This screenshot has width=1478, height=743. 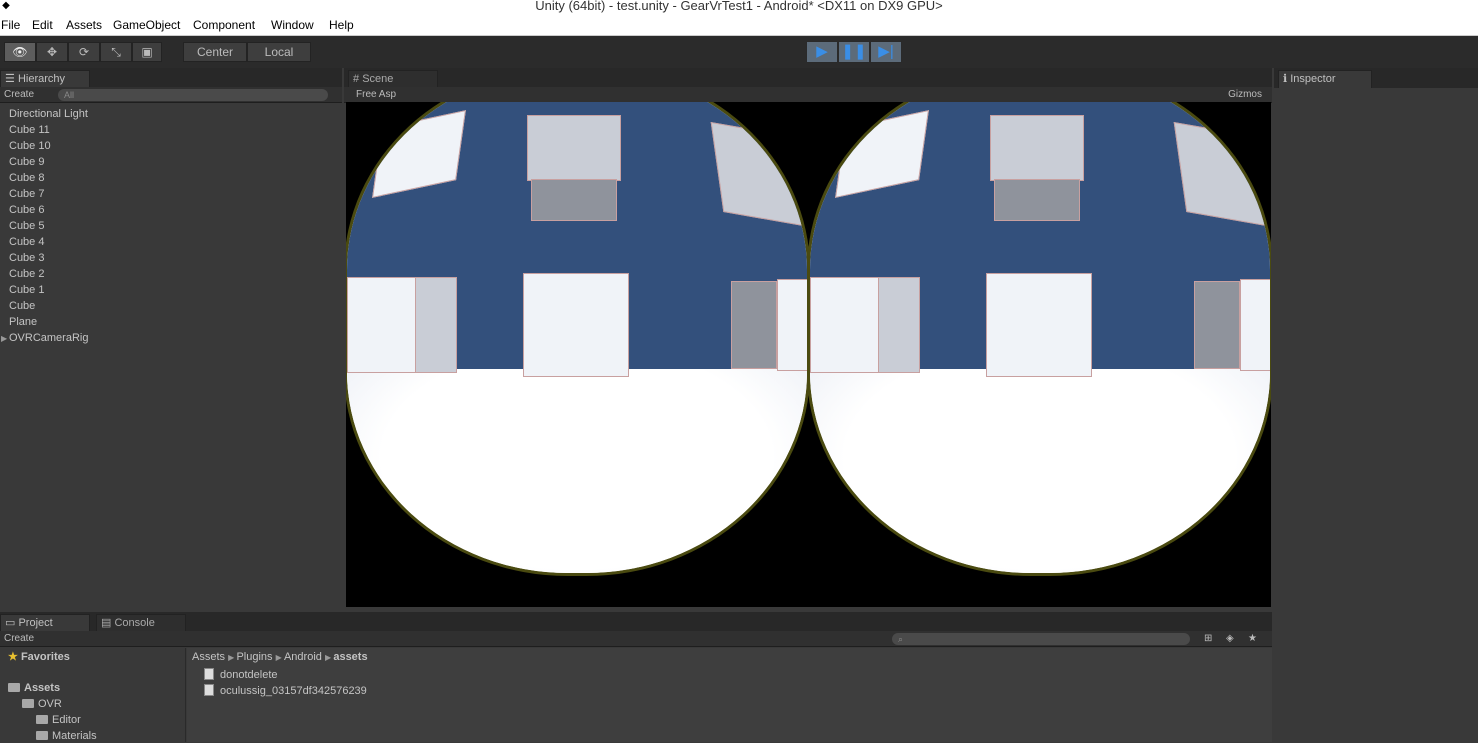 I want to click on pivot-center-toggle: Center, so click(x=215, y=52).